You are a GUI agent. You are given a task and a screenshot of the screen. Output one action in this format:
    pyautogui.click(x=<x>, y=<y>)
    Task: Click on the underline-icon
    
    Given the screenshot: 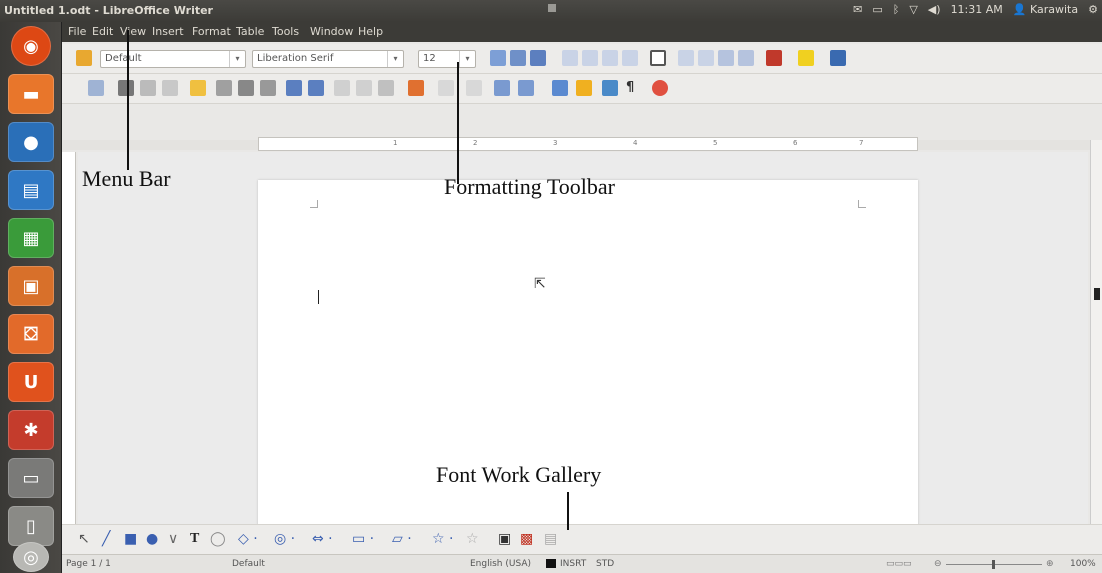 What is the action you would take?
    pyautogui.click(x=538, y=58)
    